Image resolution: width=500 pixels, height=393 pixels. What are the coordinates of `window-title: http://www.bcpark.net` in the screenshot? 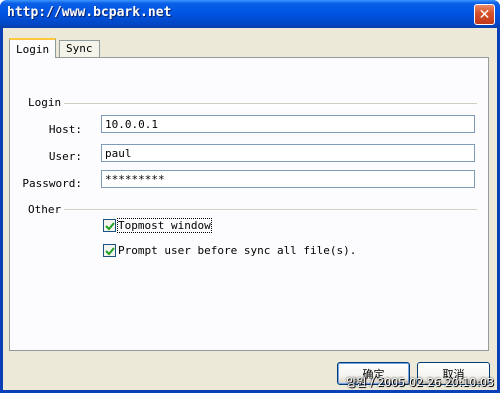 It's located at (89, 12).